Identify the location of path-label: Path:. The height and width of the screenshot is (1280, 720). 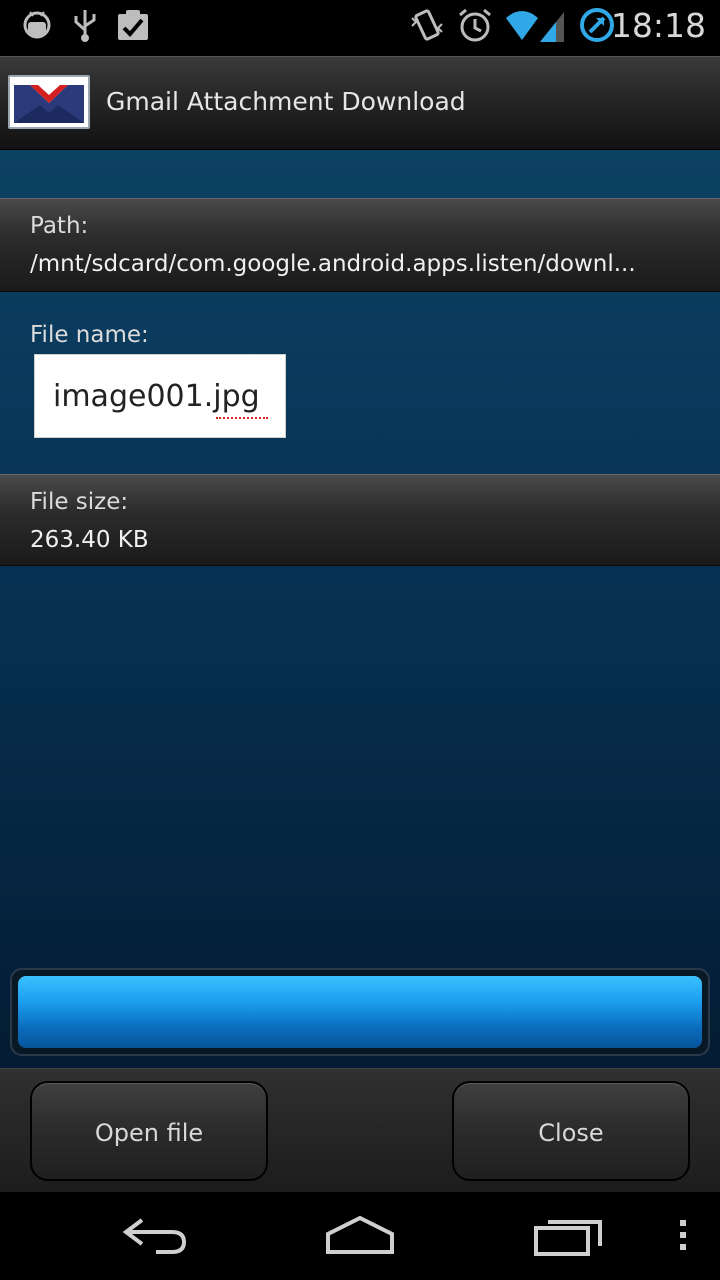
(59, 226).